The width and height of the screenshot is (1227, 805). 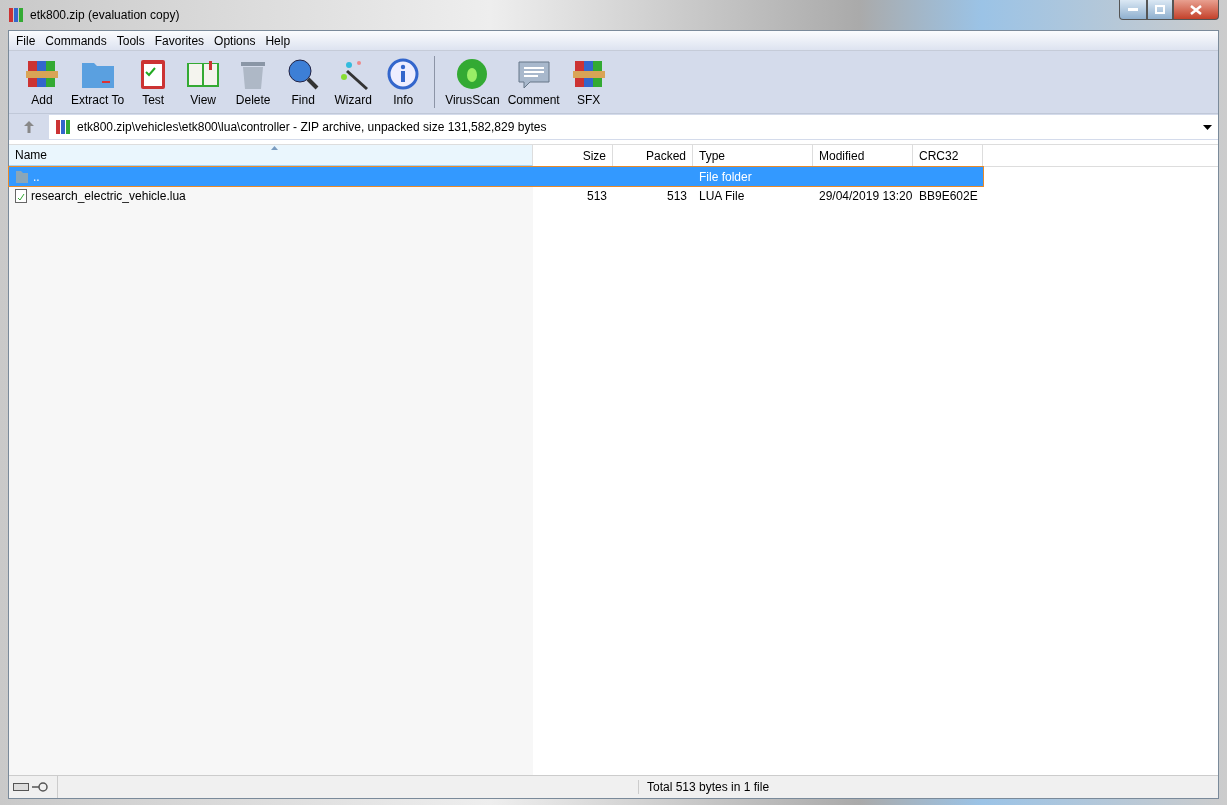 I want to click on dropdown-caret-icon, so click(x=1207, y=127).